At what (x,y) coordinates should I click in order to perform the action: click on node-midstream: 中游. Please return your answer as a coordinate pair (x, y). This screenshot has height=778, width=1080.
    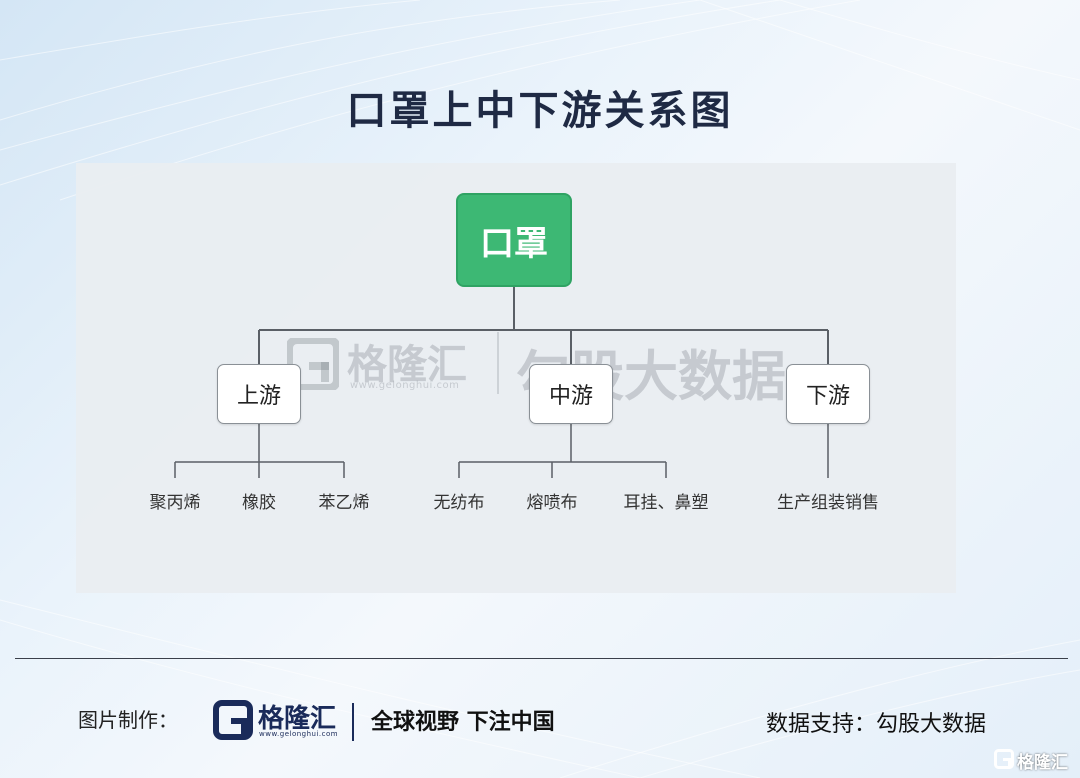
    Looking at the image, I should click on (571, 394).